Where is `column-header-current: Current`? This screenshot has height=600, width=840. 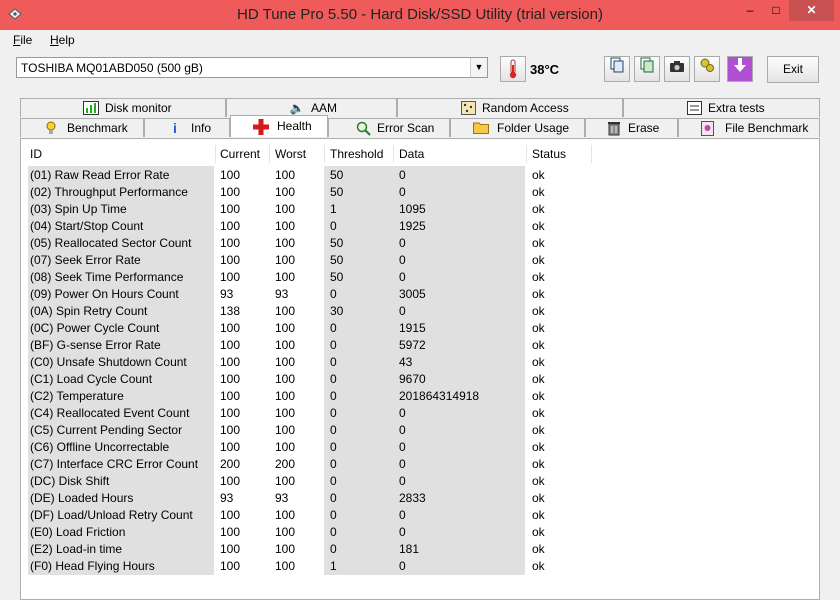
column-header-current: Current is located at coordinates (240, 154).